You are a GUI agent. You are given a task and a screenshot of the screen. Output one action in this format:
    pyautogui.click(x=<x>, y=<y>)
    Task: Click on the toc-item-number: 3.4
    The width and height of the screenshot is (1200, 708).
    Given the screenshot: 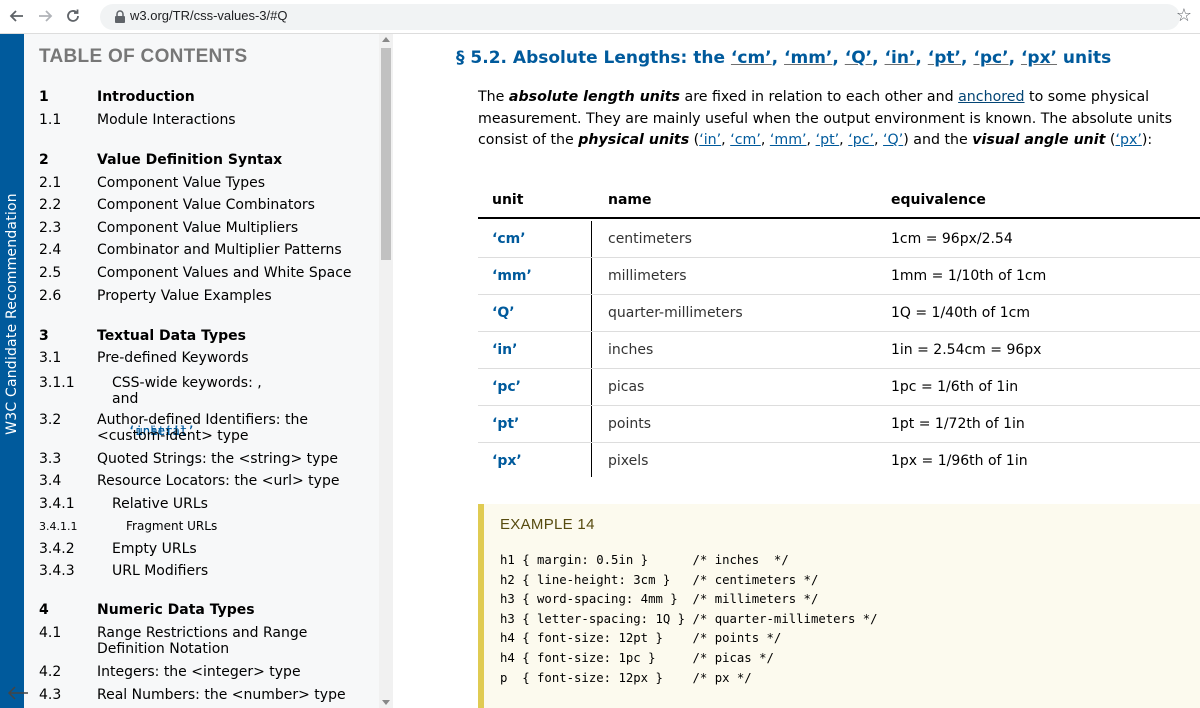 What is the action you would take?
    pyautogui.click(x=50, y=481)
    